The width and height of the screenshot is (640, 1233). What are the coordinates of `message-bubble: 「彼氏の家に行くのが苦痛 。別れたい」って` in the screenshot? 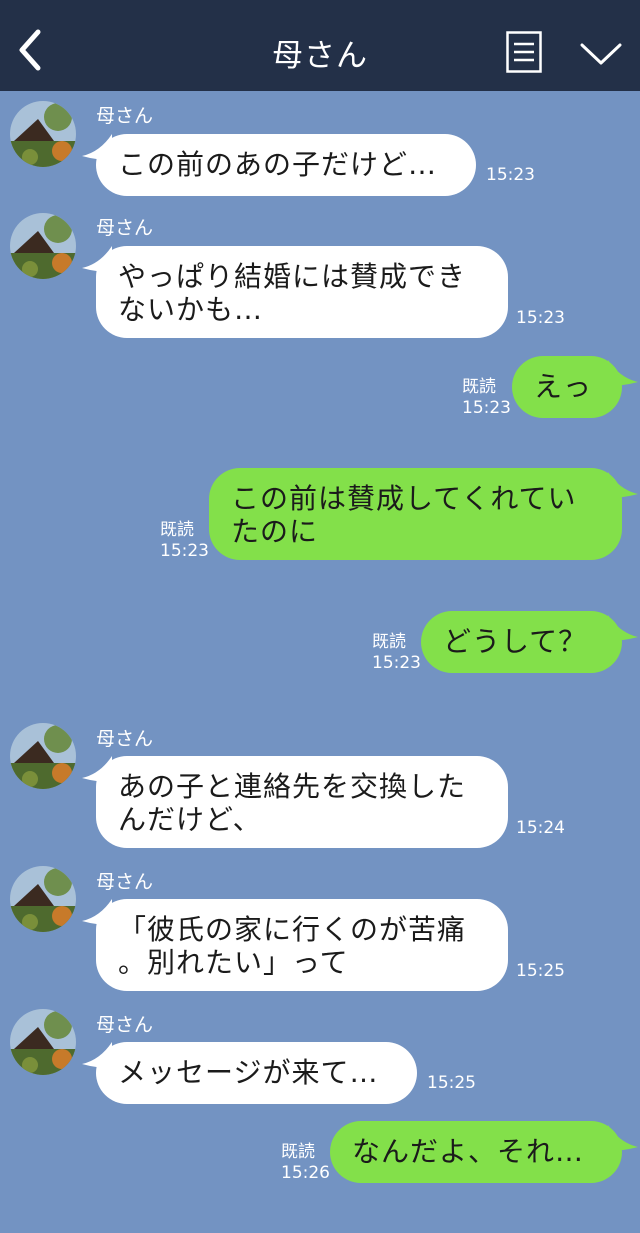 It's located at (302, 945).